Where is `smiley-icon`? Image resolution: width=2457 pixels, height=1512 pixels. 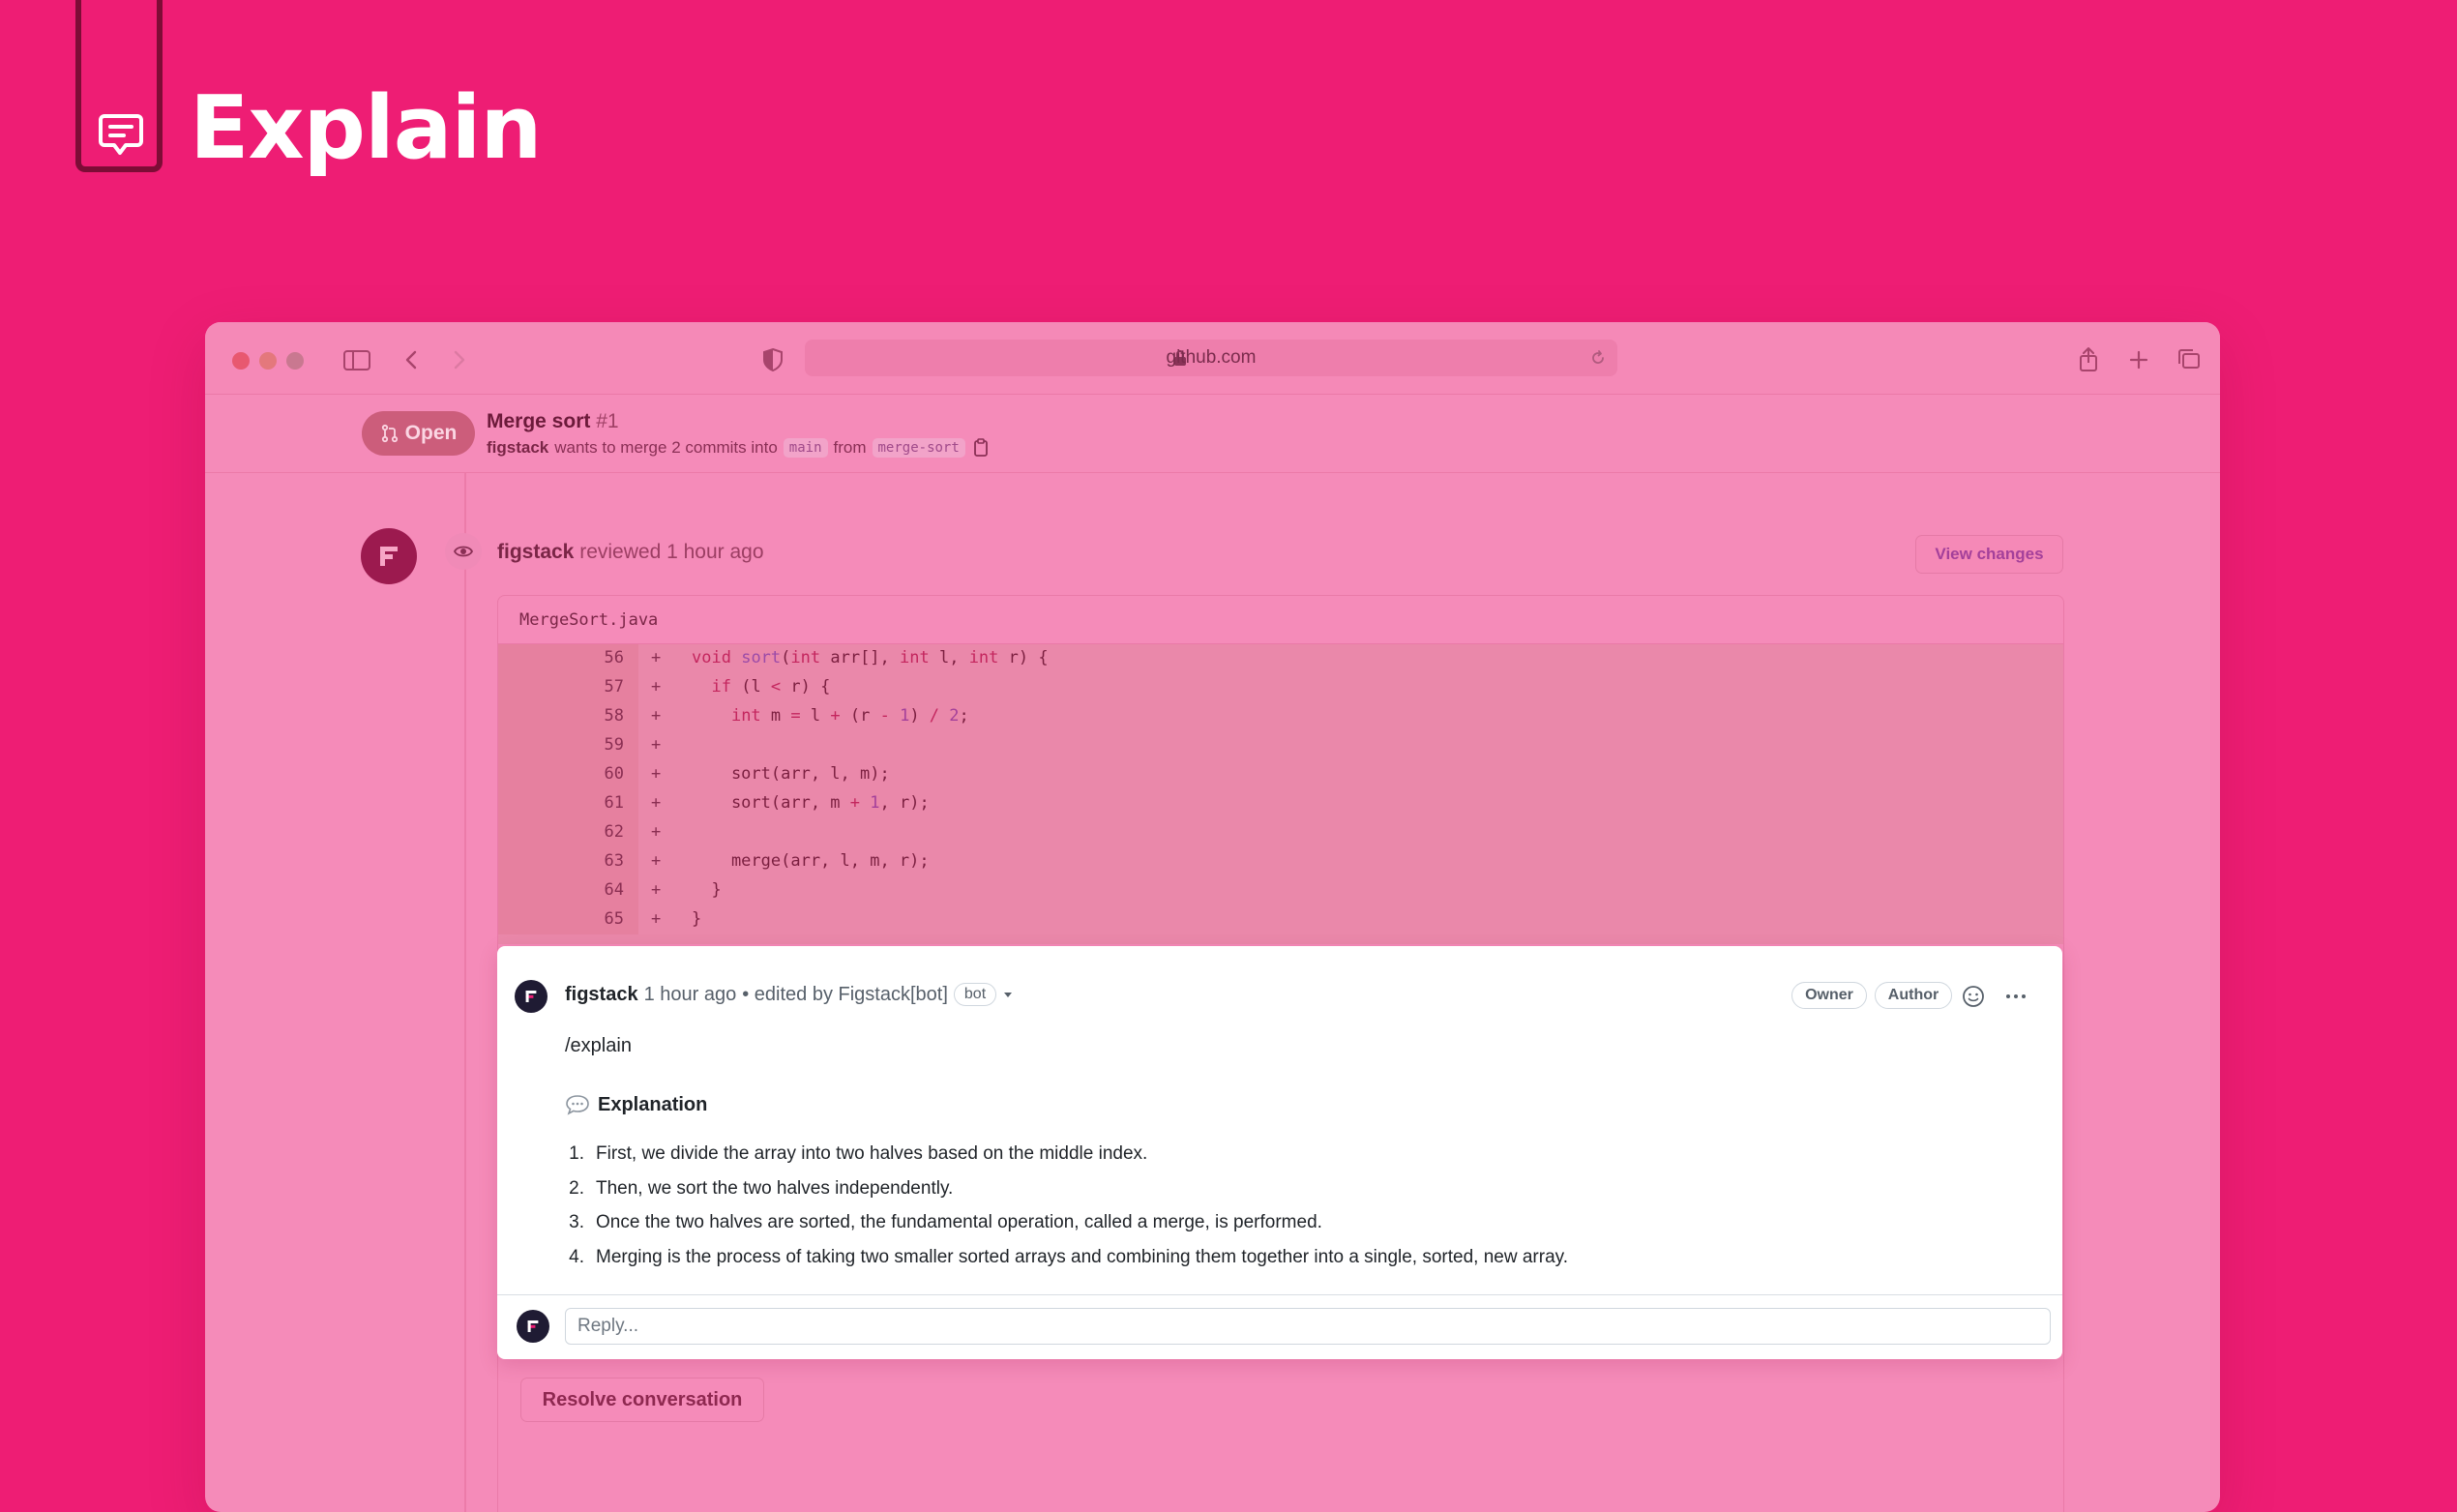
smiley-icon is located at coordinates (1973, 997).